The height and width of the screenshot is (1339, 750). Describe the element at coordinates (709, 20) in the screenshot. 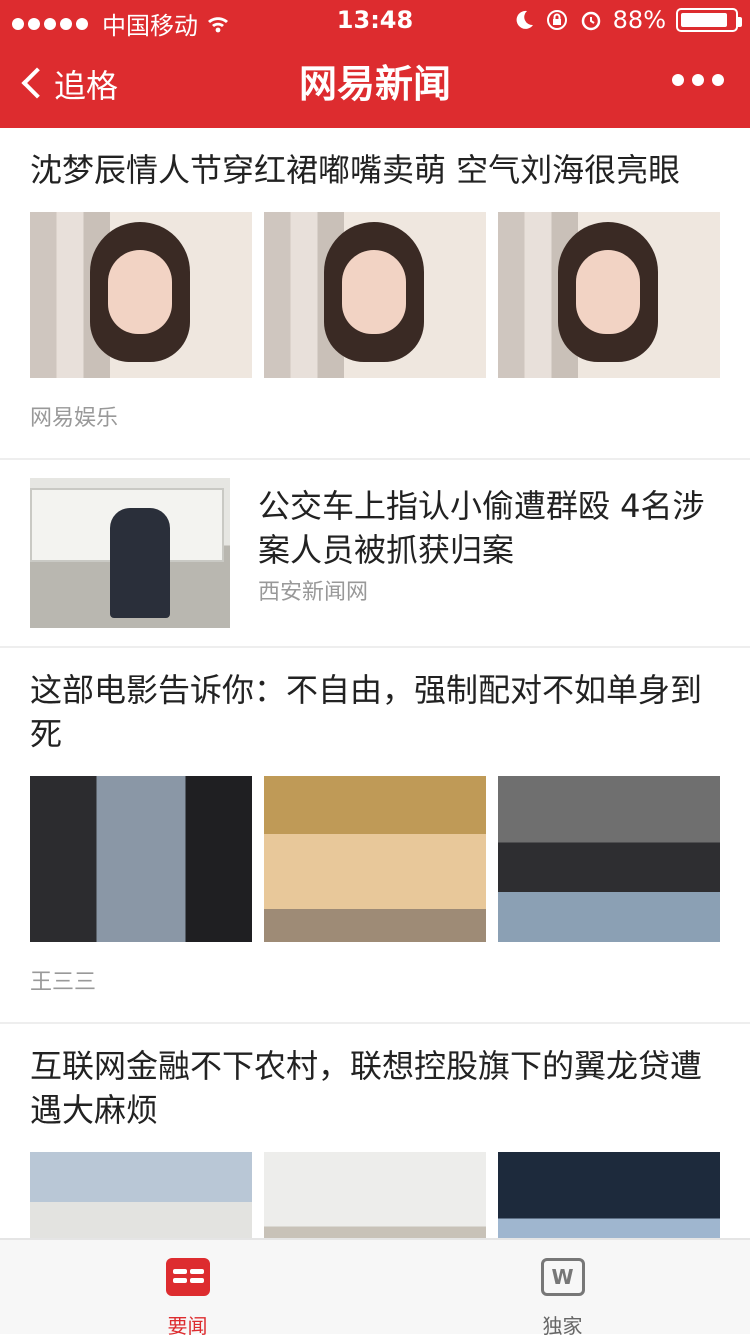

I see `battery-icon` at that location.